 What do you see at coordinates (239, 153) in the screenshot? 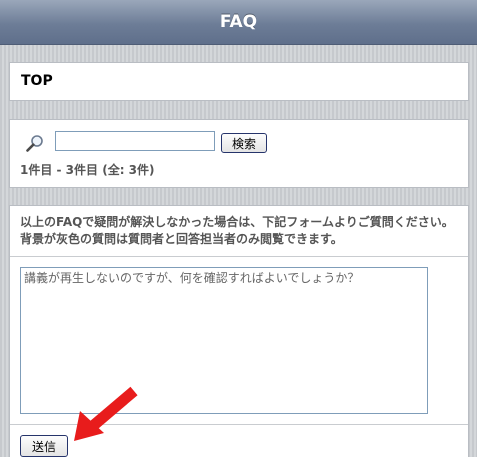
I see `search-panel: 検索 1件目 - 3件目 (全: 3件)` at bounding box center [239, 153].